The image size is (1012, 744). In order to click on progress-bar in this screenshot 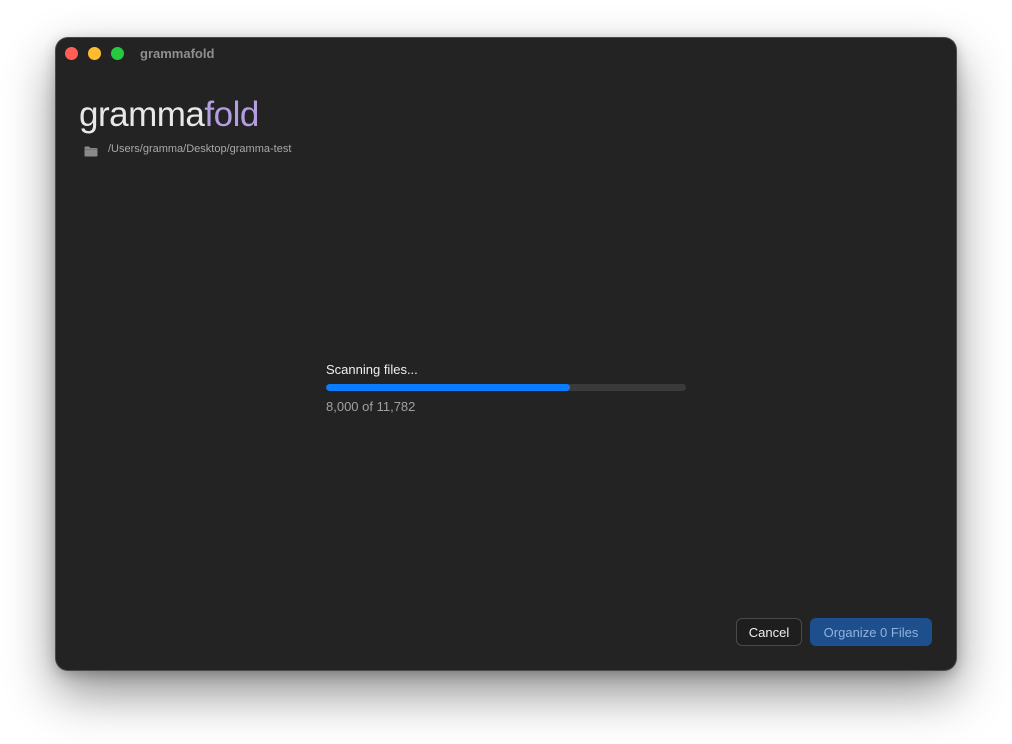, I will do `click(506, 387)`.